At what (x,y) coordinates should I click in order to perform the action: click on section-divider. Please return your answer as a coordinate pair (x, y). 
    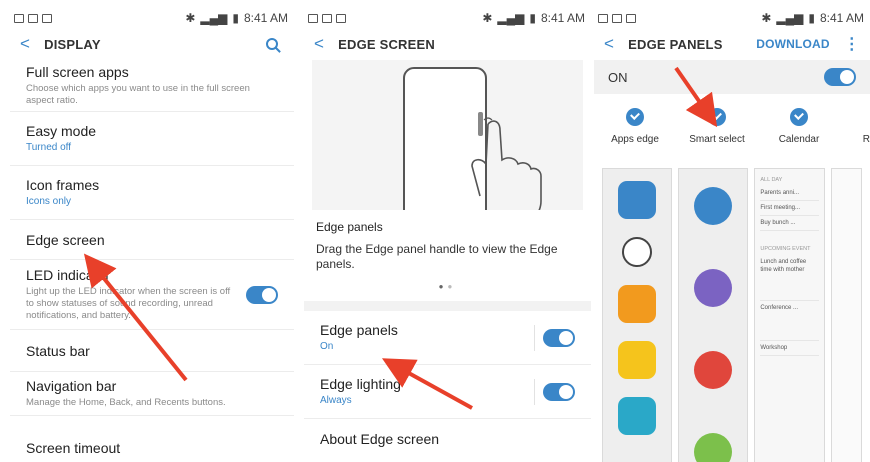
    Looking at the image, I should click on (447, 306).